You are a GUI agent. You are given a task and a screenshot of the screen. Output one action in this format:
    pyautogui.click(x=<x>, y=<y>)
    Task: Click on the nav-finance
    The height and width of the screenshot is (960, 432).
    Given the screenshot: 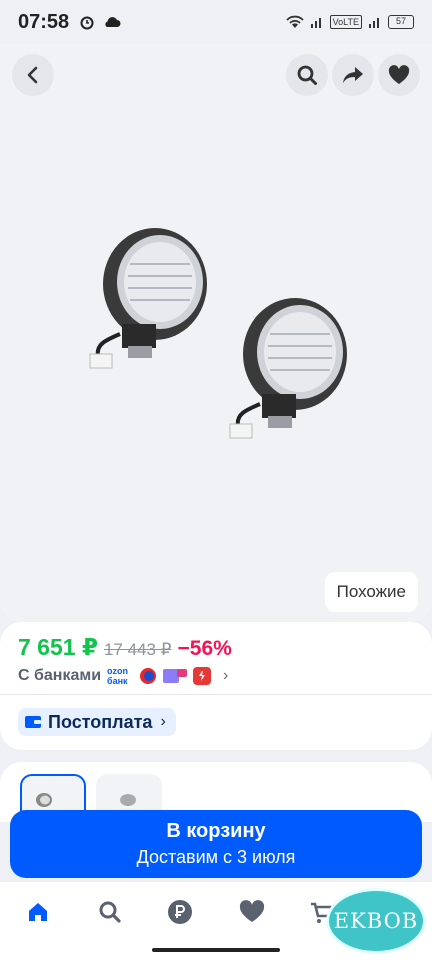 What is the action you would take?
    pyautogui.click(x=180, y=912)
    